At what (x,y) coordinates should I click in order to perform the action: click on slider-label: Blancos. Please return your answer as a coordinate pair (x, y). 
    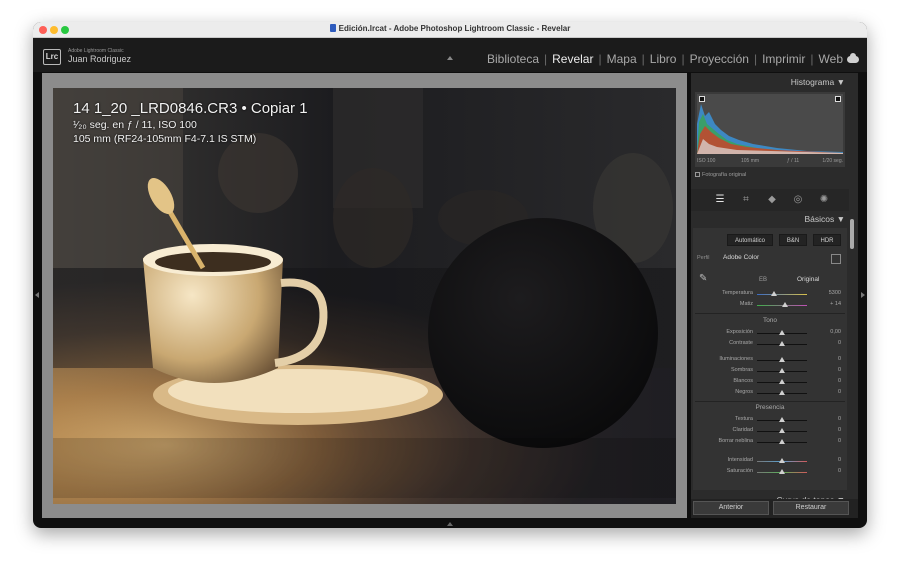
    Looking at the image, I should click on (743, 381).